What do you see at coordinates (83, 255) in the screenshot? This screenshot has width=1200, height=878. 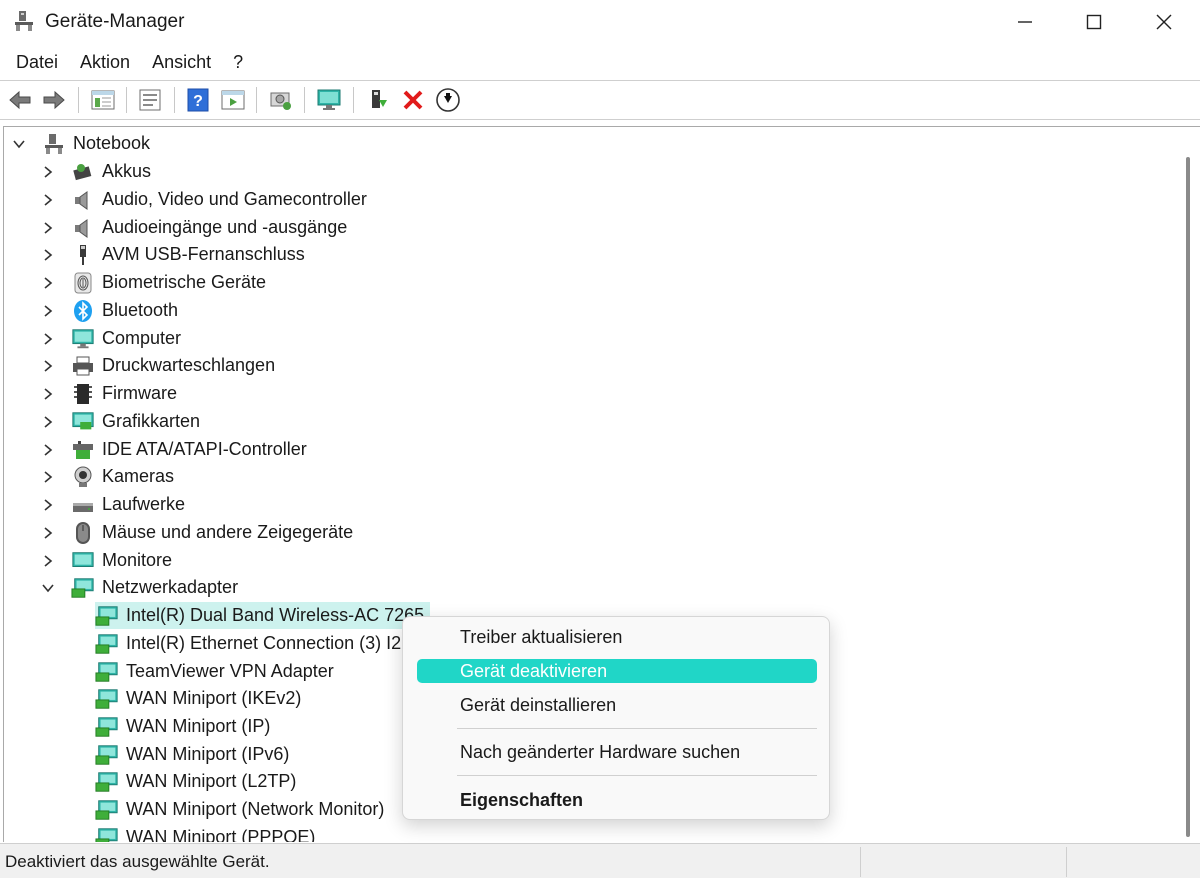 I see `usb-icon` at bounding box center [83, 255].